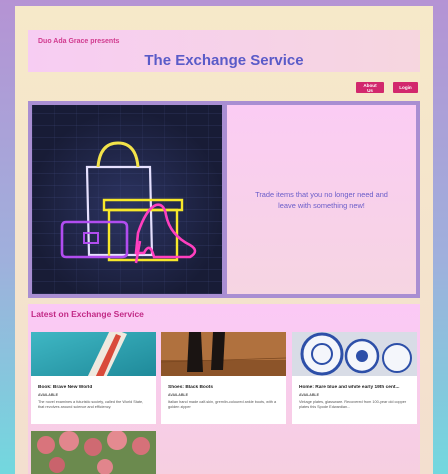 The width and height of the screenshot is (448, 474). Describe the element at coordinates (79, 41) in the screenshot. I see `brand-text: Duo Ada Grace presents` at that location.